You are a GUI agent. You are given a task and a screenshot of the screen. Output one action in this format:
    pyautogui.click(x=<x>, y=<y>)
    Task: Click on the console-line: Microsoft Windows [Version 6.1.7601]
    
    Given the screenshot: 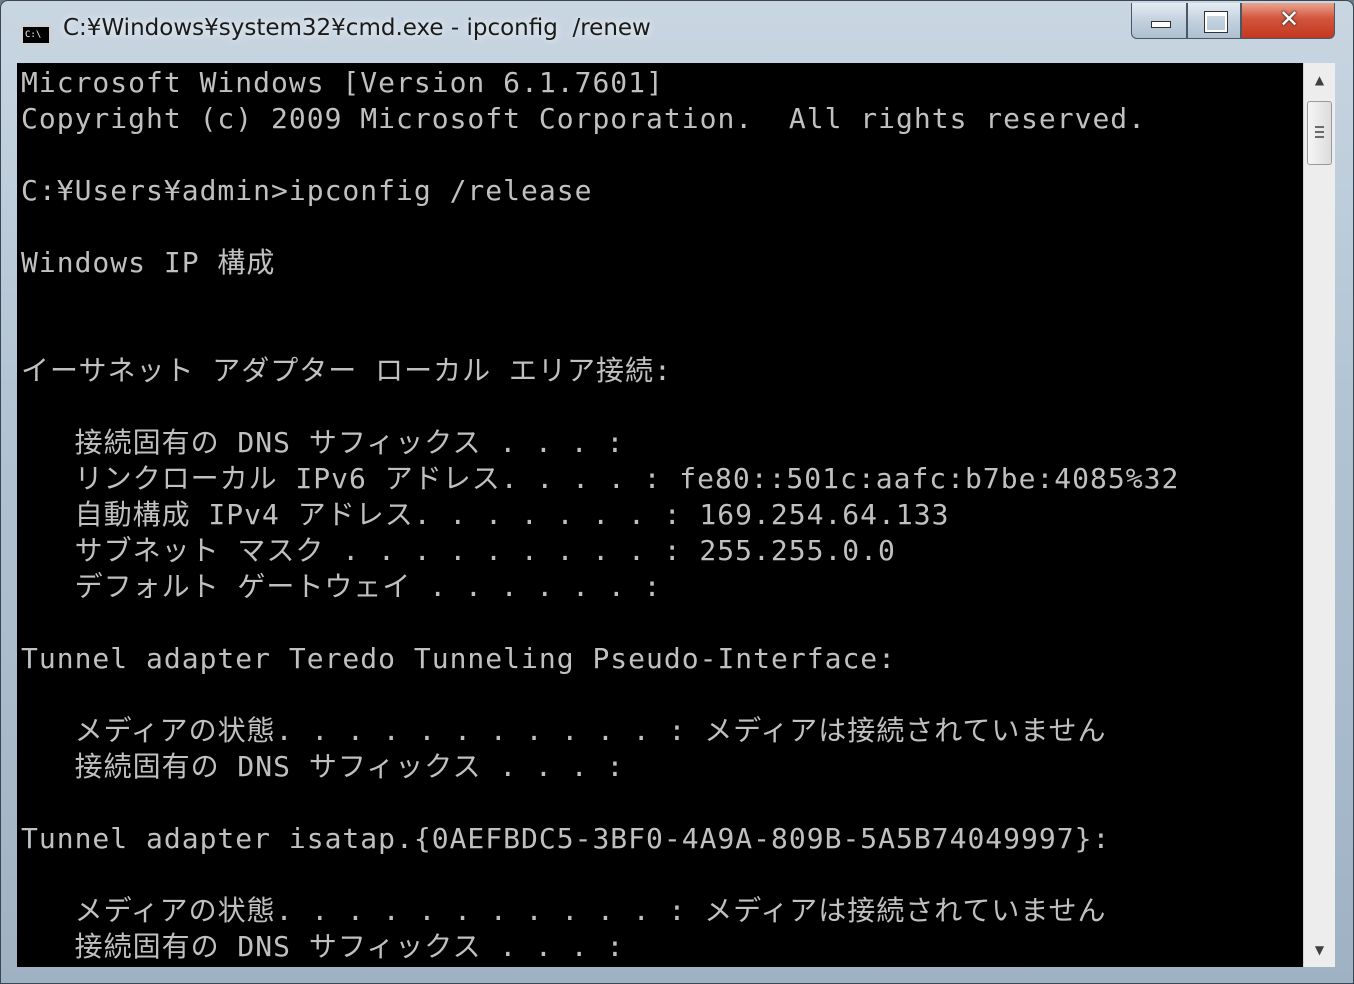 What is the action you would take?
    pyautogui.click(x=342, y=82)
    